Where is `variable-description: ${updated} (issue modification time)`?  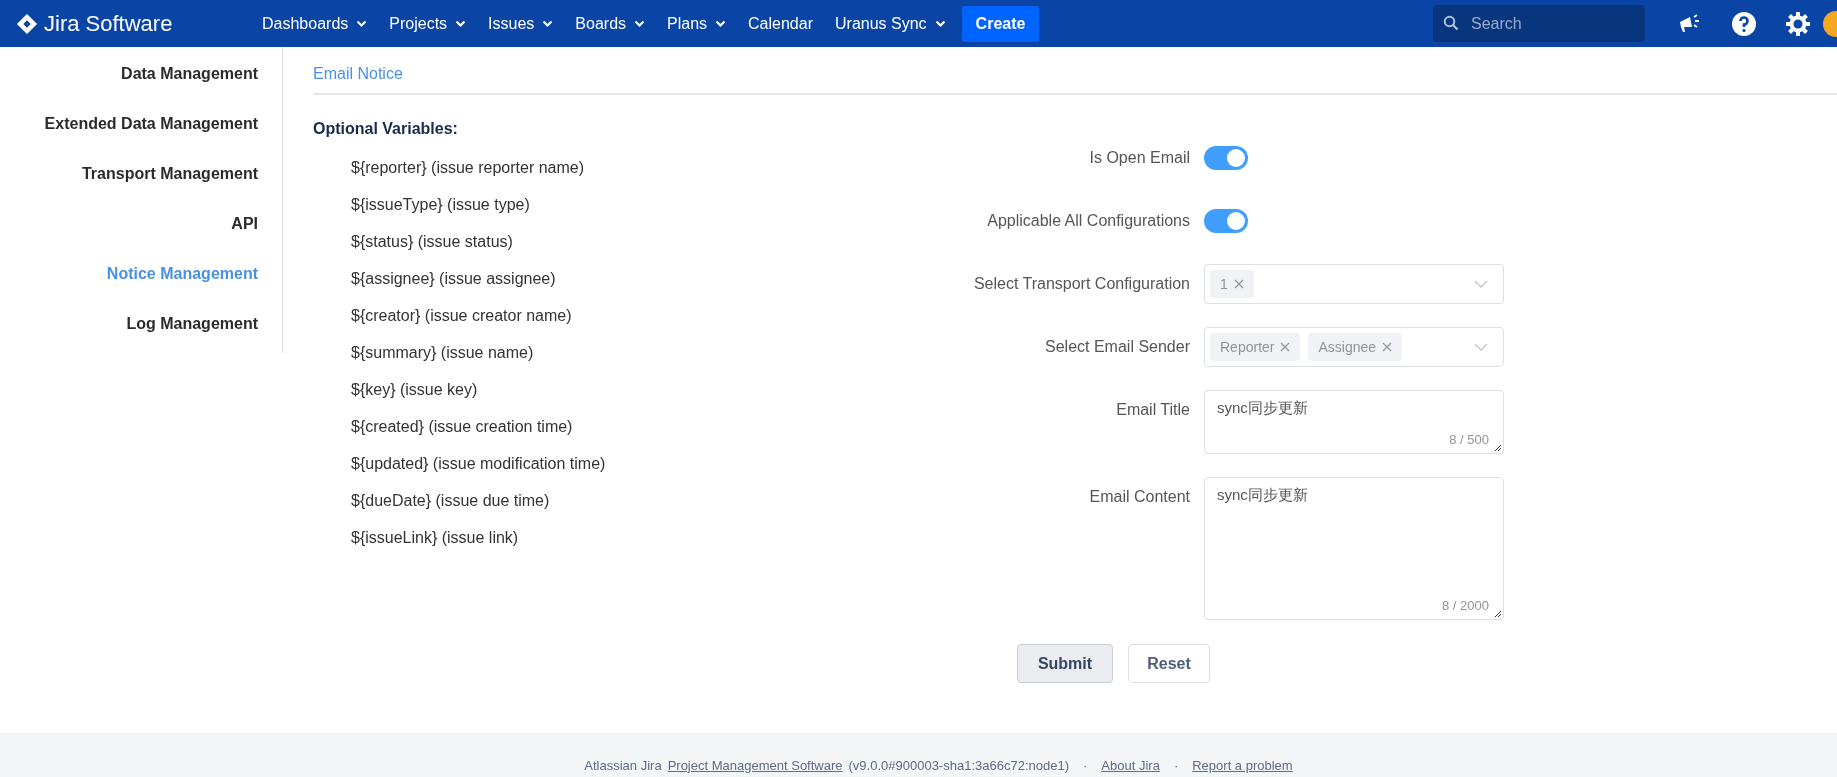
variable-description: ${updated} (issue modification time) is located at coordinates (479, 464).